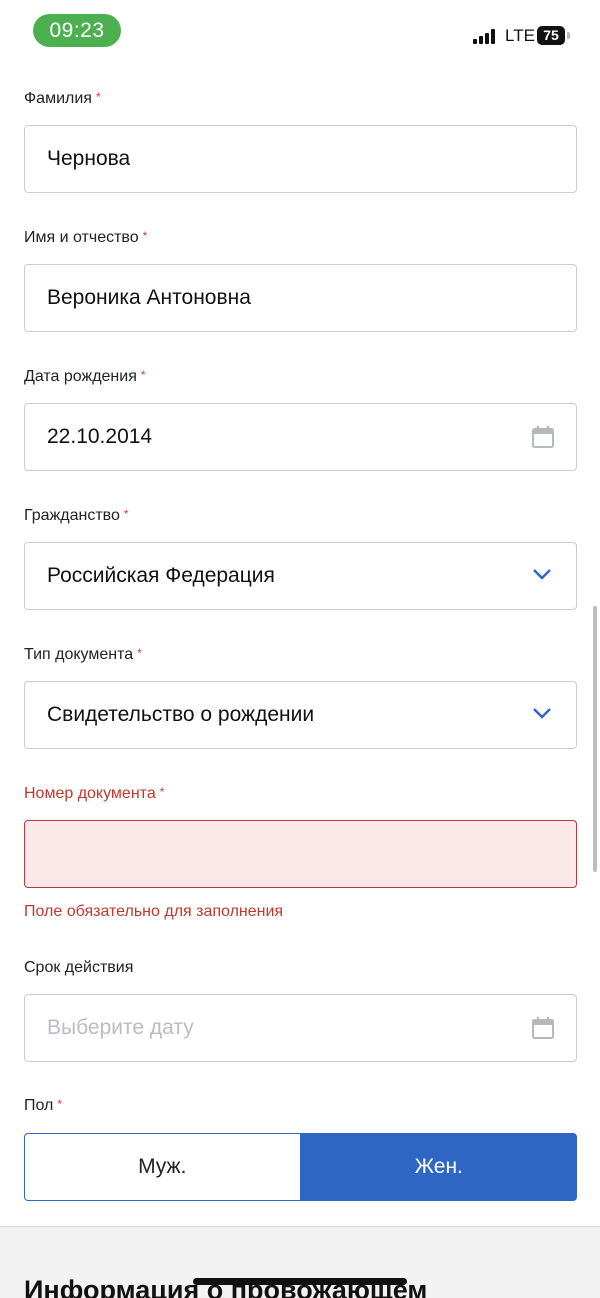 The width and height of the screenshot is (600, 1298). Describe the element at coordinates (83, 654) in the screenshot. I see `doc-type-label: Тип документа *` at that location.